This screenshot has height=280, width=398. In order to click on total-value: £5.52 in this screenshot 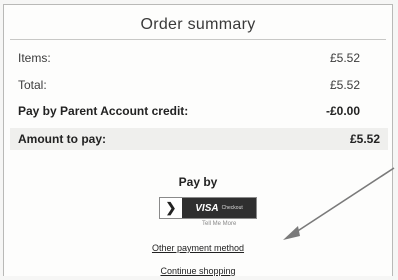, I will do `click(344, 85)`.